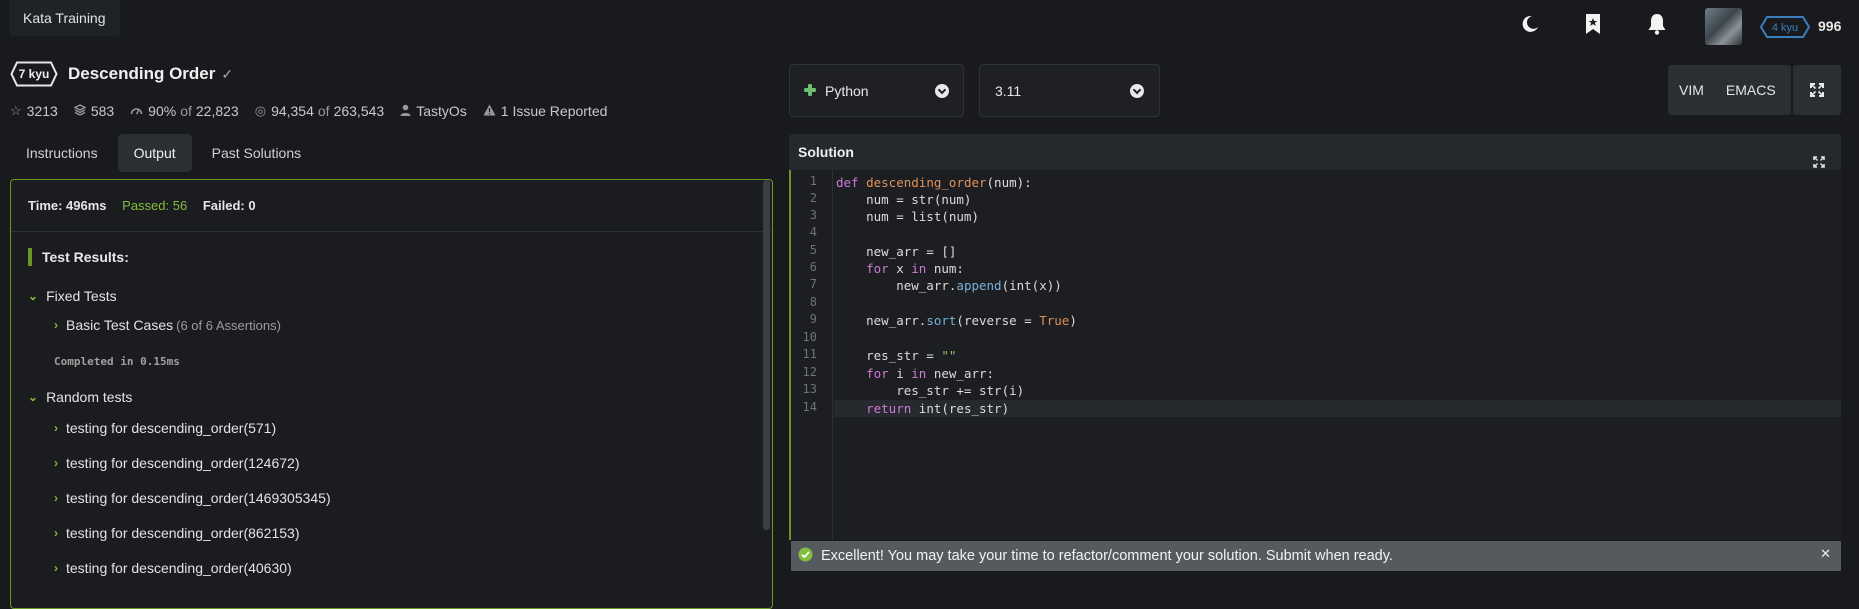 The image size is (1859, 609). Describe the element at coordinates (1691, 90) in the screenshot. I see `vim-mode-button: VIM` at that location.